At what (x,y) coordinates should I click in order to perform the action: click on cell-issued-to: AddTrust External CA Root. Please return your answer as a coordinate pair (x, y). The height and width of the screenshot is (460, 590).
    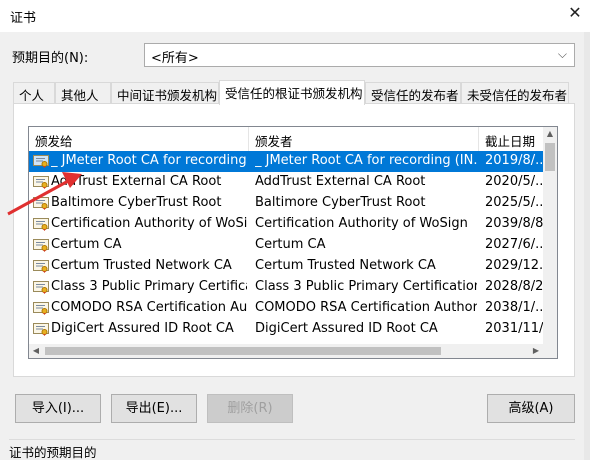
    Looking at the image, I should click on (136, 181).